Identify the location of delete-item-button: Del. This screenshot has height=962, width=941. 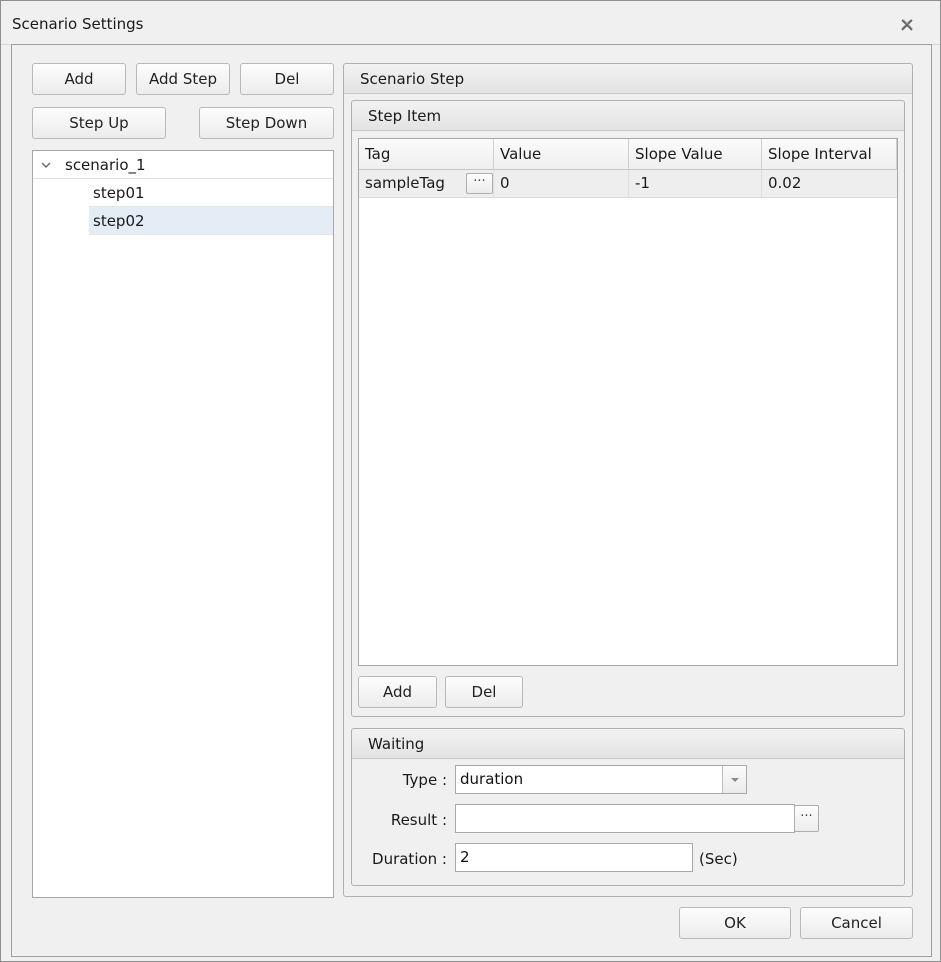
(484, 692).